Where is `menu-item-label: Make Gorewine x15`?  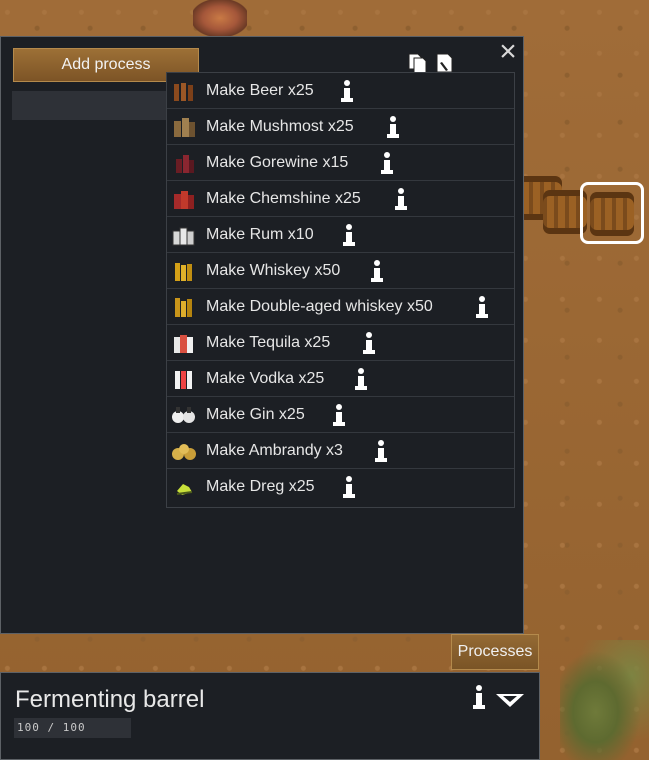 menu-item-label: Make Gorewine x15 is located at coordinates (277, 162).